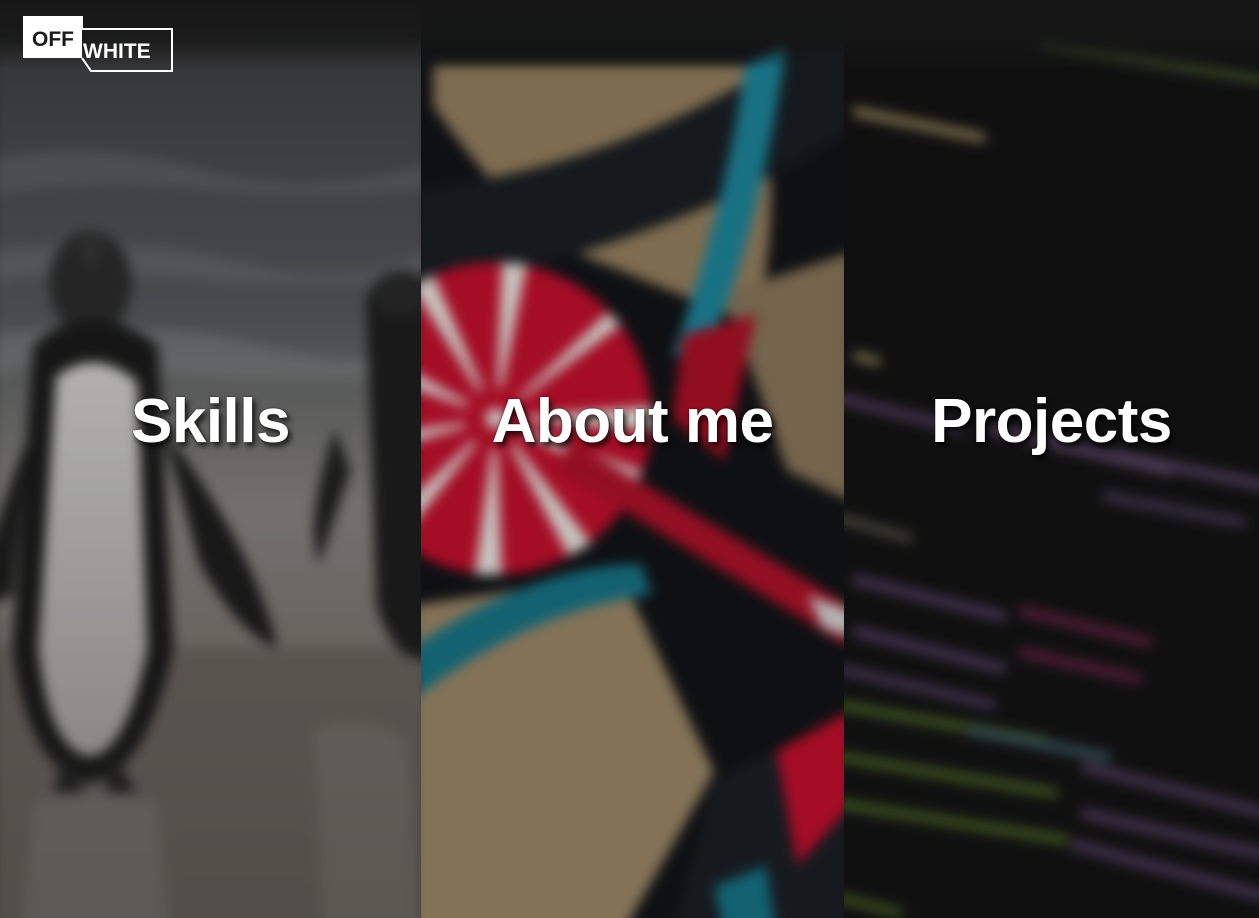 Image resolution: width=1259 pixels, height=918 pixels. I want to click on logo-text-top: OFF, so click(53, 39).